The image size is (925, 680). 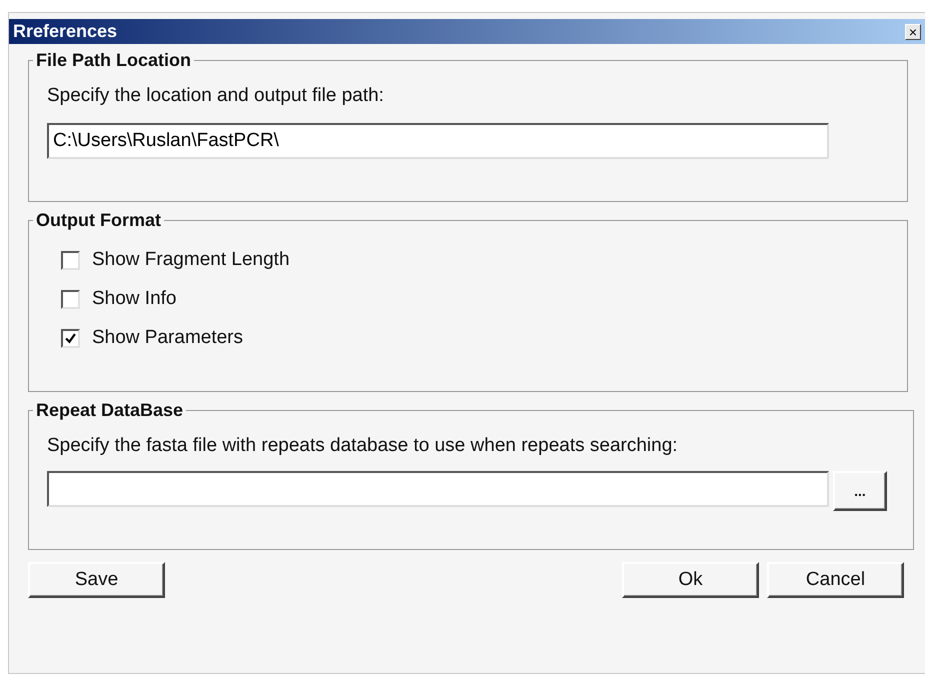 I want to click on group-title: File Path Location, so click(x=113, y=60).